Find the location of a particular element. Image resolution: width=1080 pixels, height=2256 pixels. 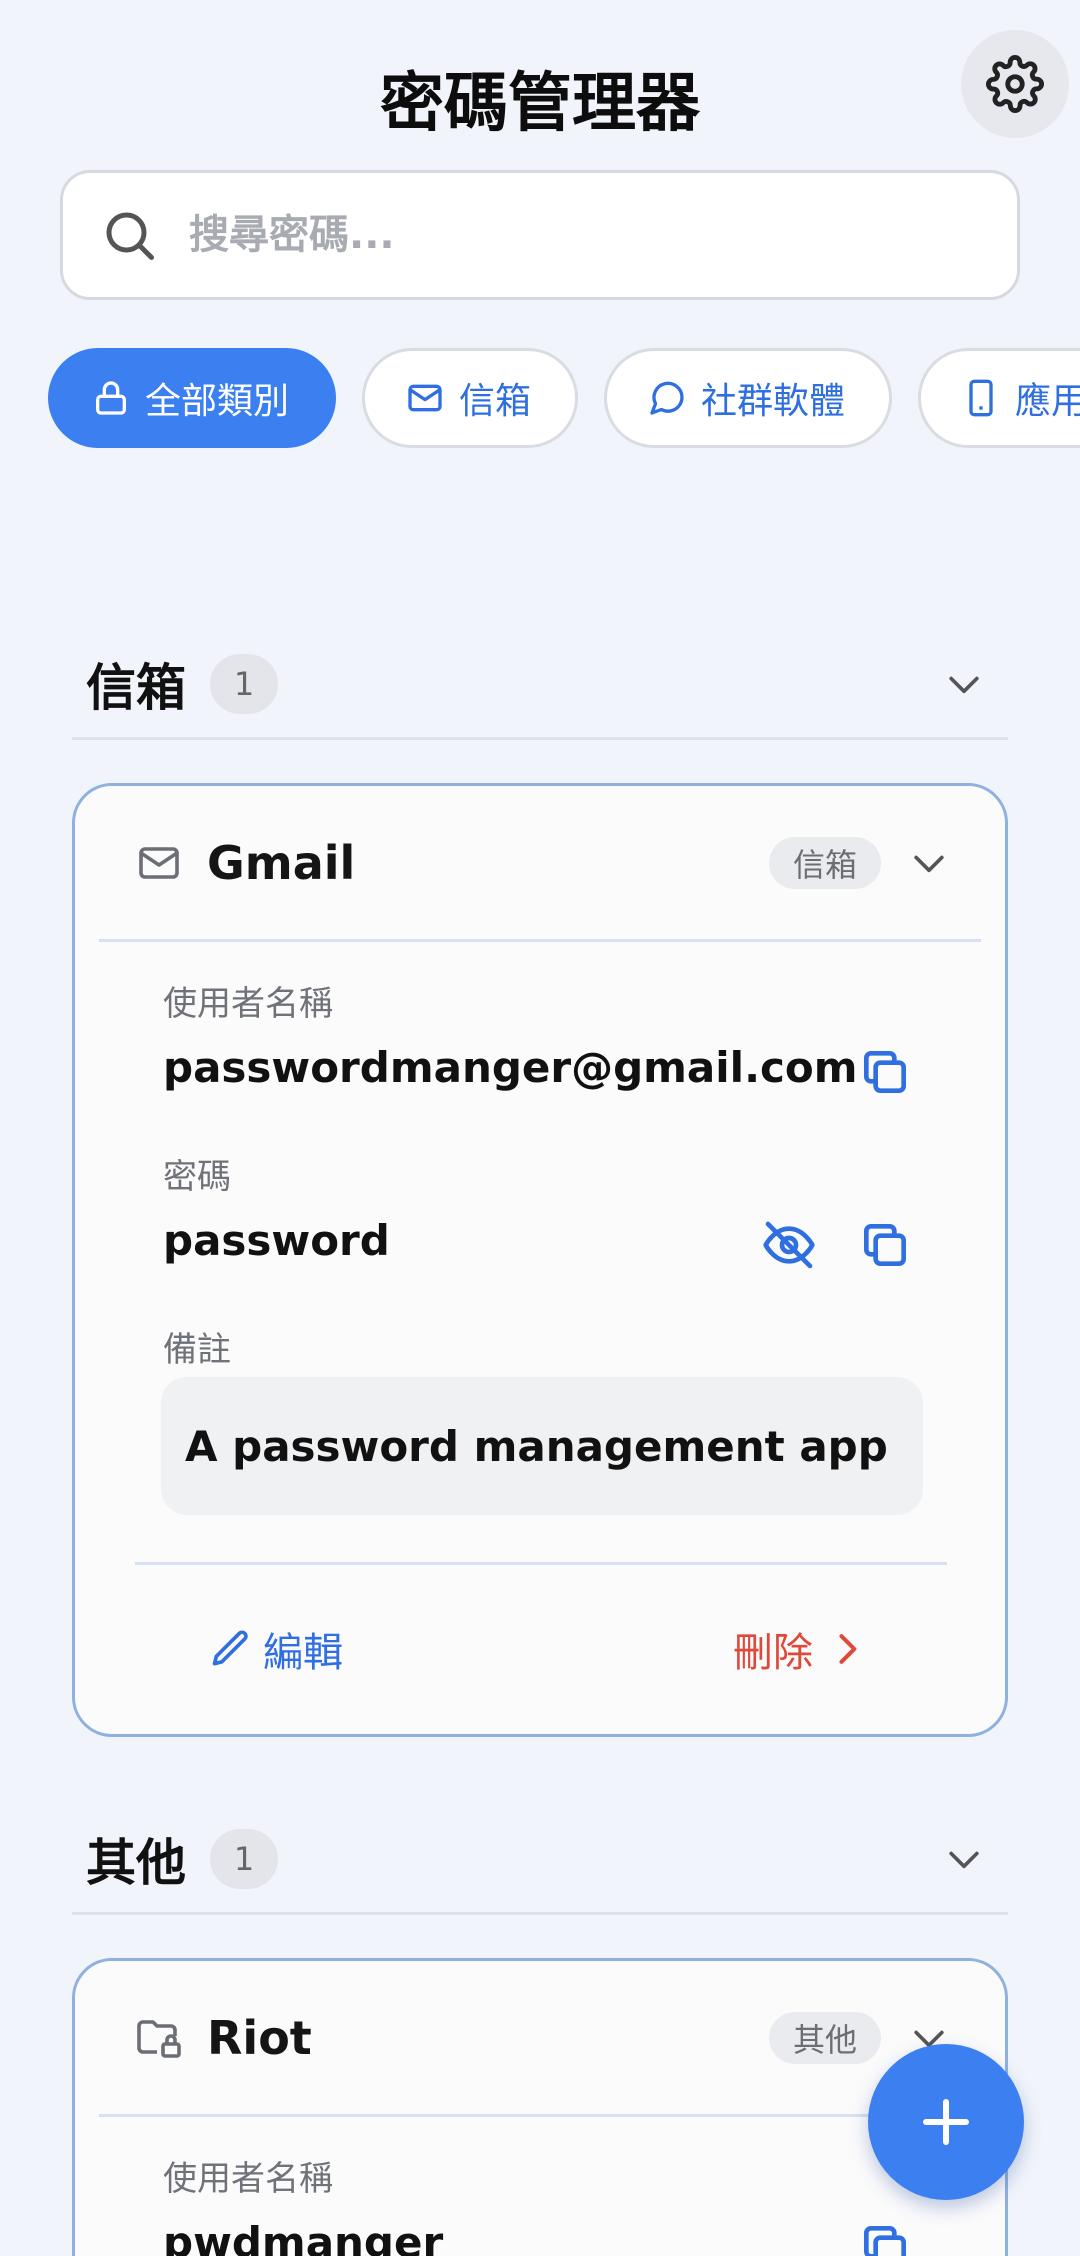

search-icon is located at coordinates (130, 236).